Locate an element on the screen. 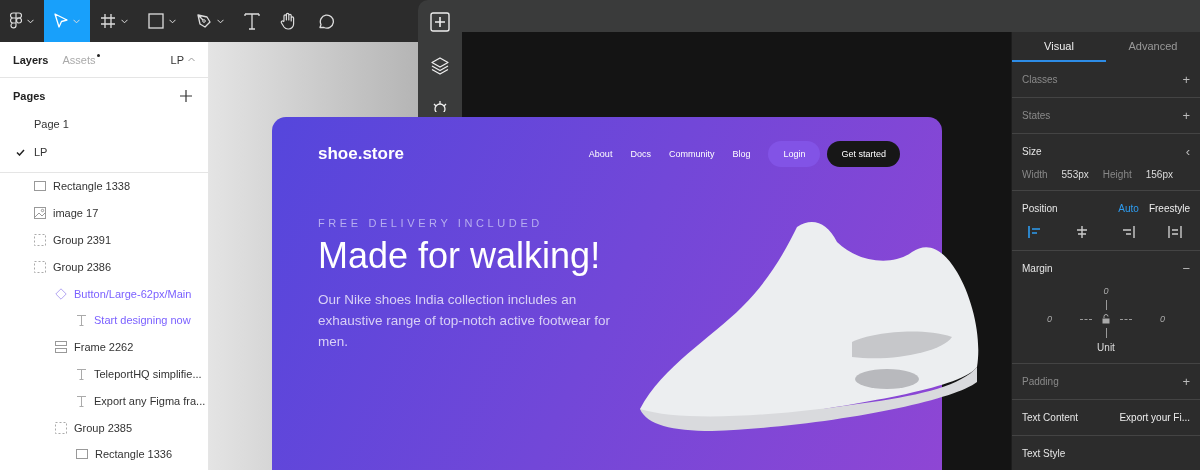  layer-item: Rectangle 1336 is located at coordinates (104, 454).